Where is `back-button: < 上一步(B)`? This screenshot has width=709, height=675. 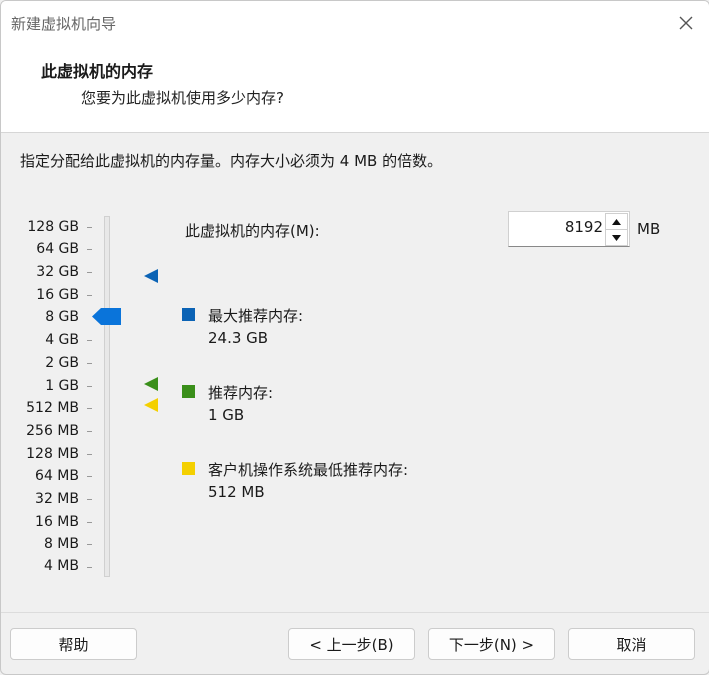
back-button: < 上一步(B) is located at coordinates (351, 644).